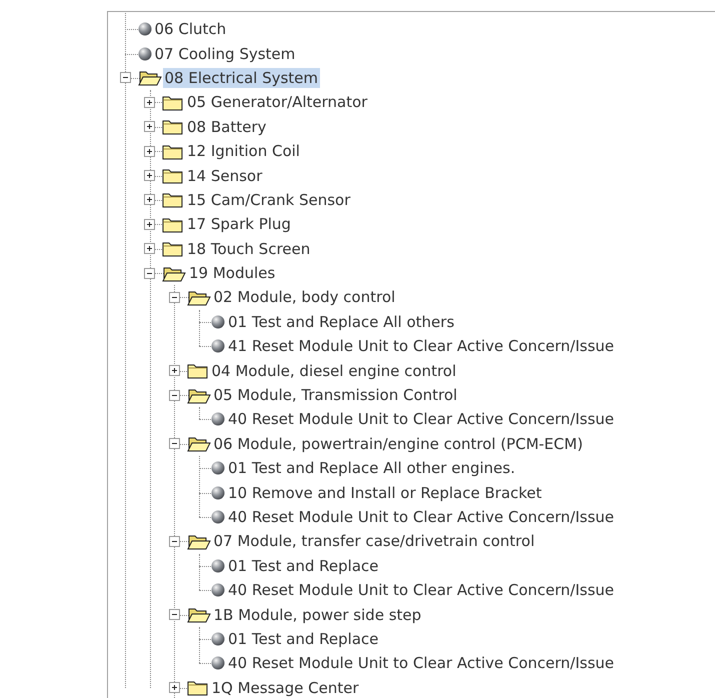  What do you see at coordinates (190, 29) in the screenshot?
I see `tree-item-label: 06 Clutch` at bounding box center [190, 29].